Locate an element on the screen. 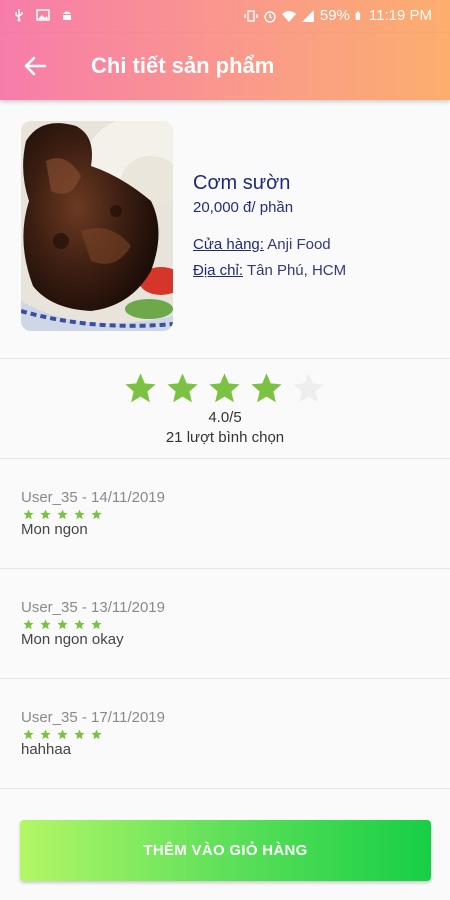  star-empty-icon is located at coordinates (308, 388).